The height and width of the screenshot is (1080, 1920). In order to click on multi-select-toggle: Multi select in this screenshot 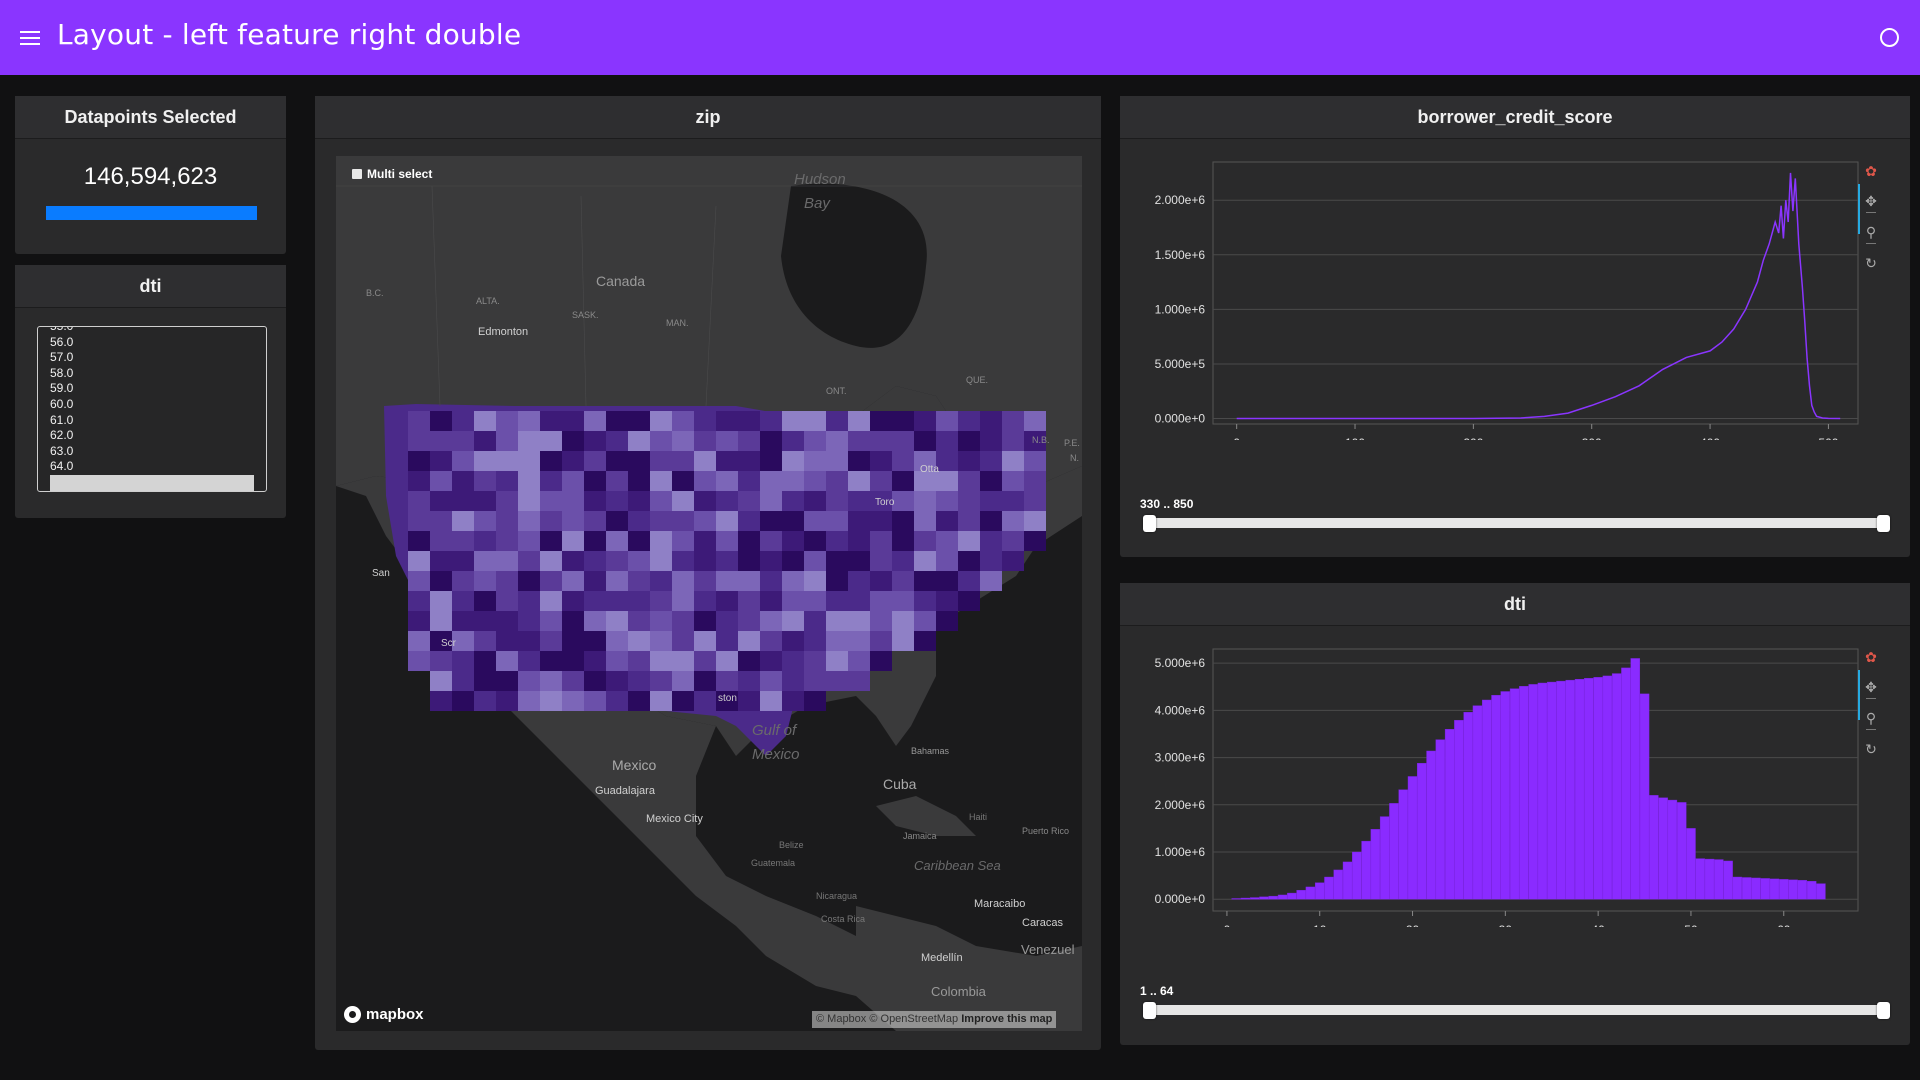, I will do `click(392, 174)`.